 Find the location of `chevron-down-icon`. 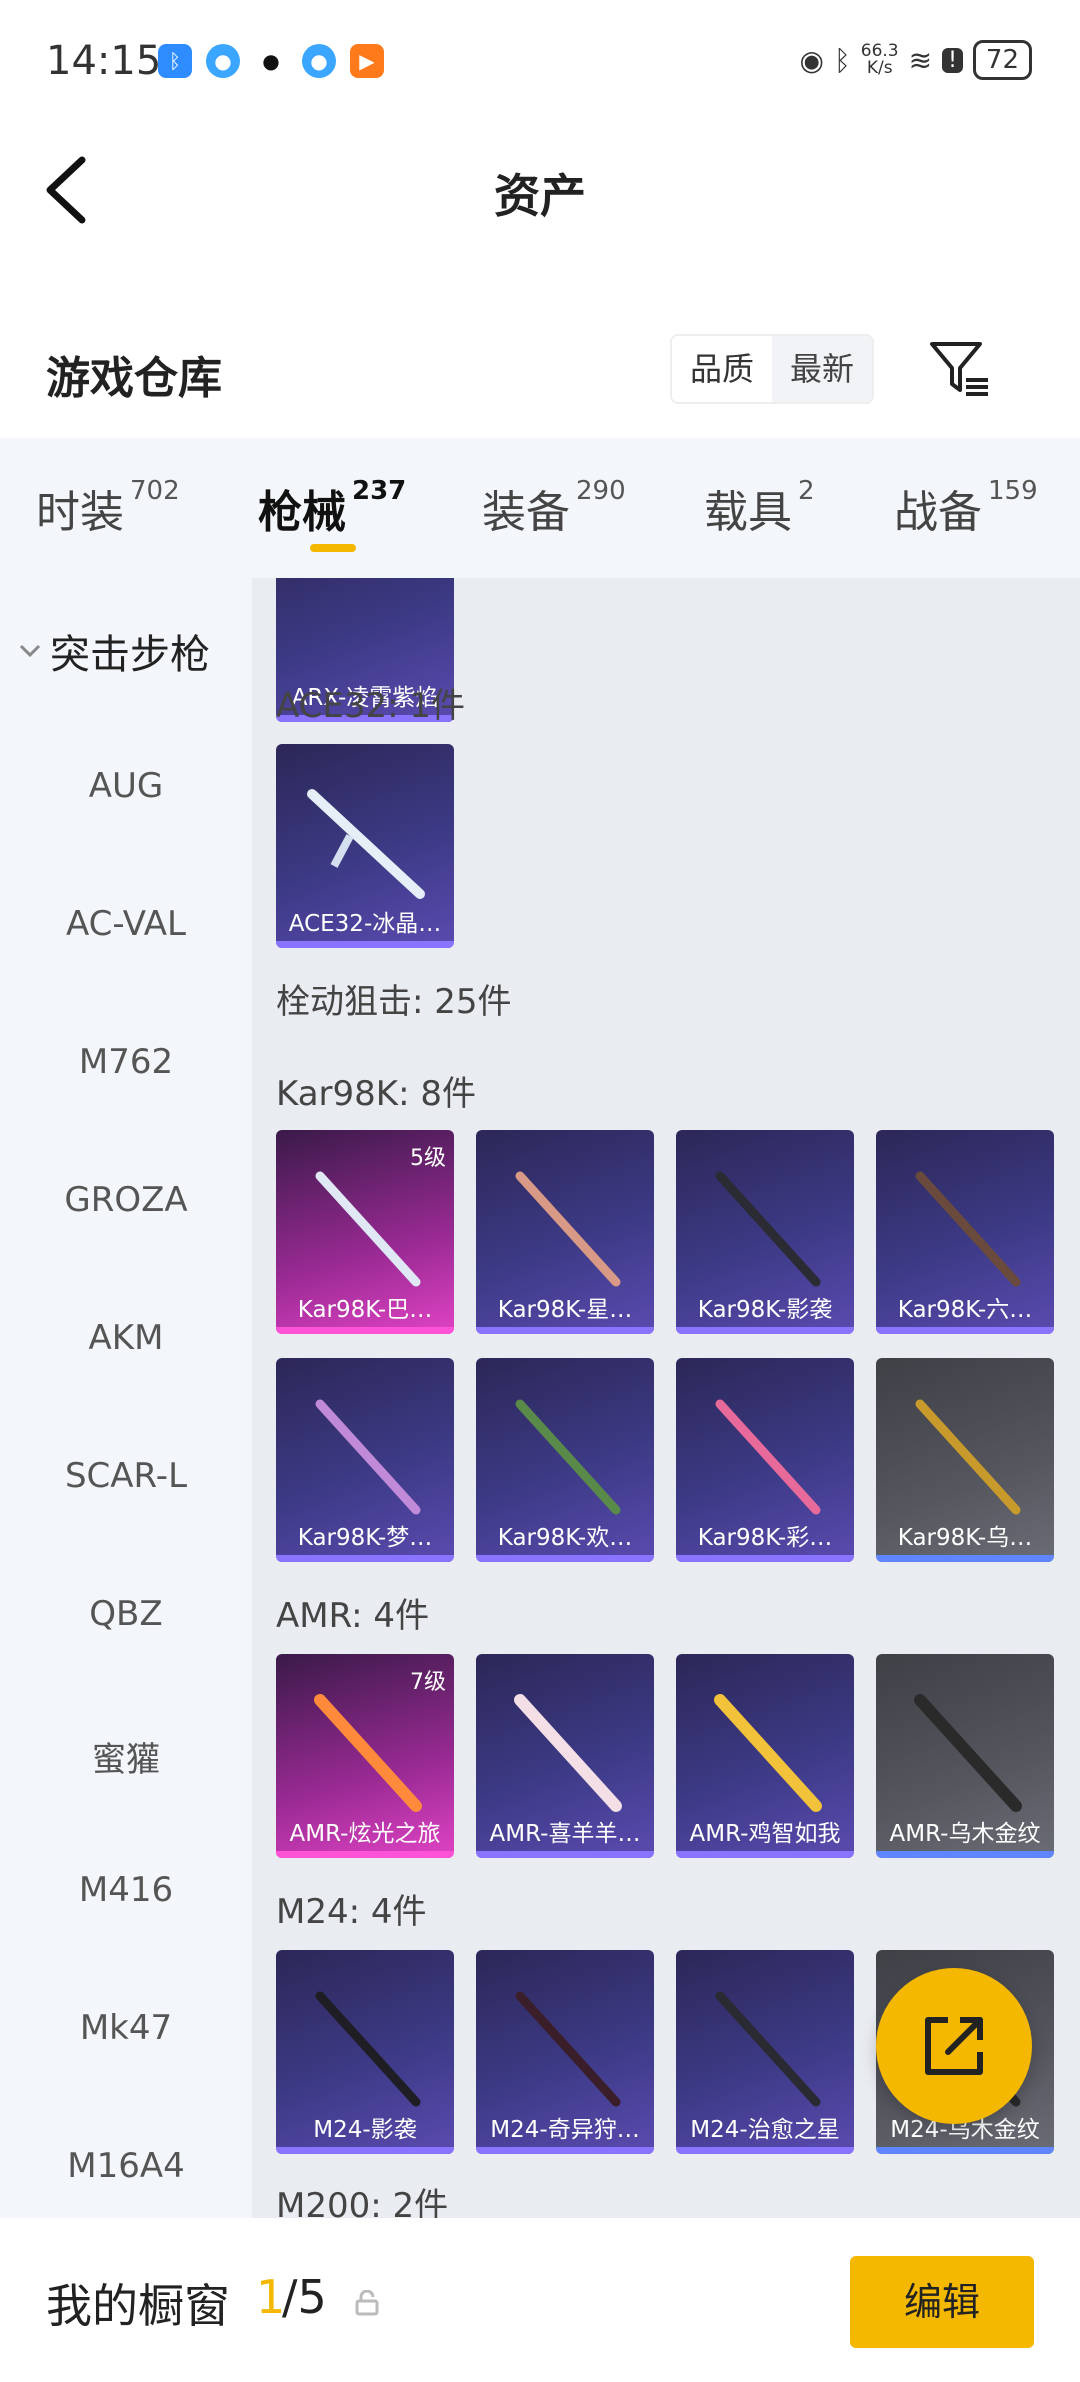

chevron-down-icon is located at coordinates (30, 651).